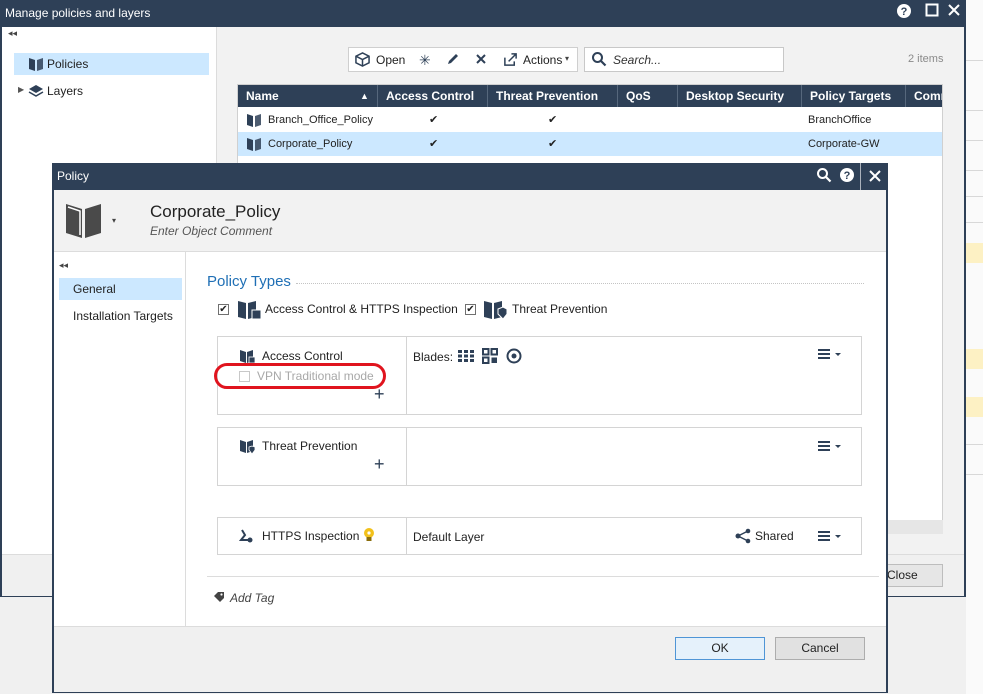  What do you see at coordinates (311, 536) in the screenshot?
I see `https-inspection-layer-label: HTTPS Inspection` at bounding box center [311, 536].